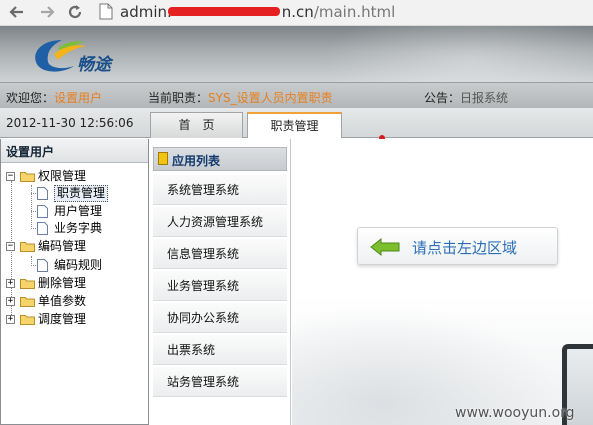 The image size is (593, 425). I want to click on notice-info: 公告：日报系统, so click(466, 97).